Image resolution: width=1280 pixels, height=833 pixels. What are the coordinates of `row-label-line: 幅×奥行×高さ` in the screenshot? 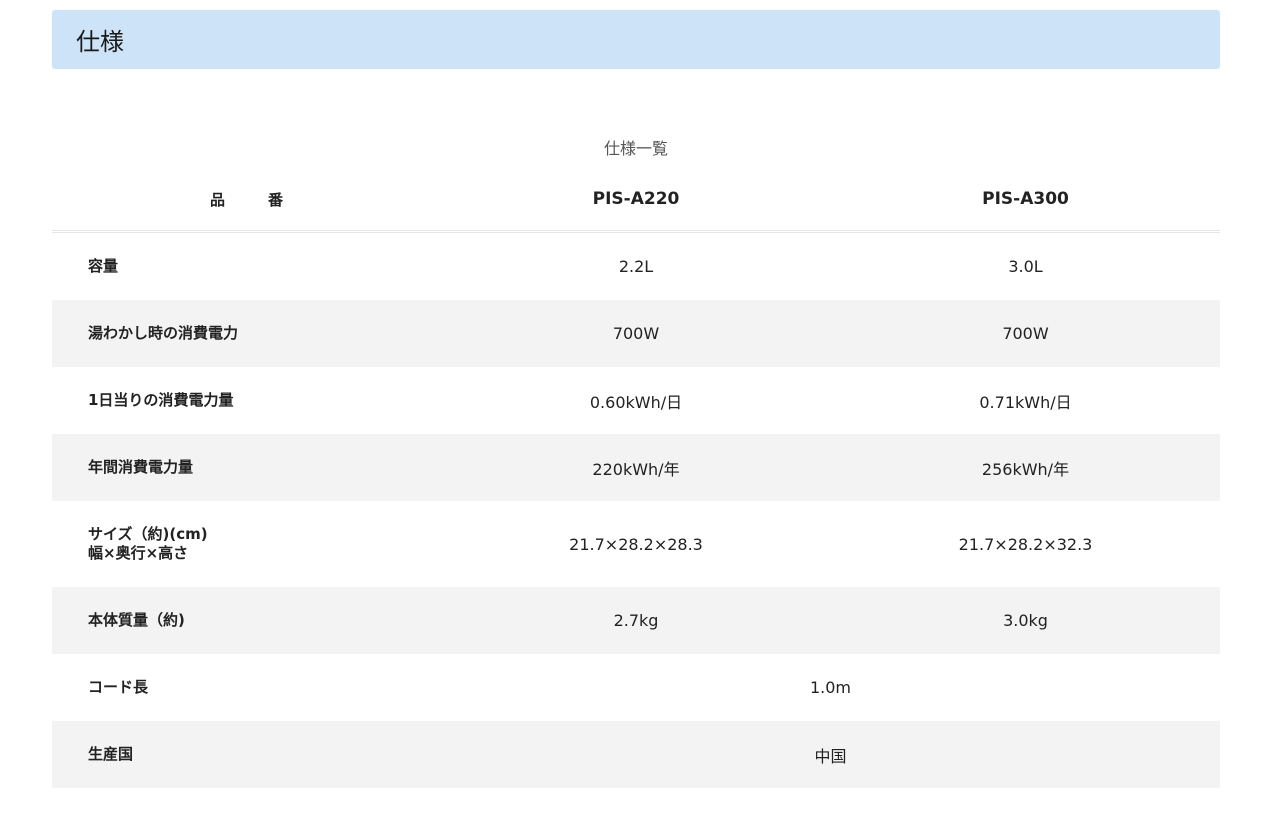 It's located at (138, 553).